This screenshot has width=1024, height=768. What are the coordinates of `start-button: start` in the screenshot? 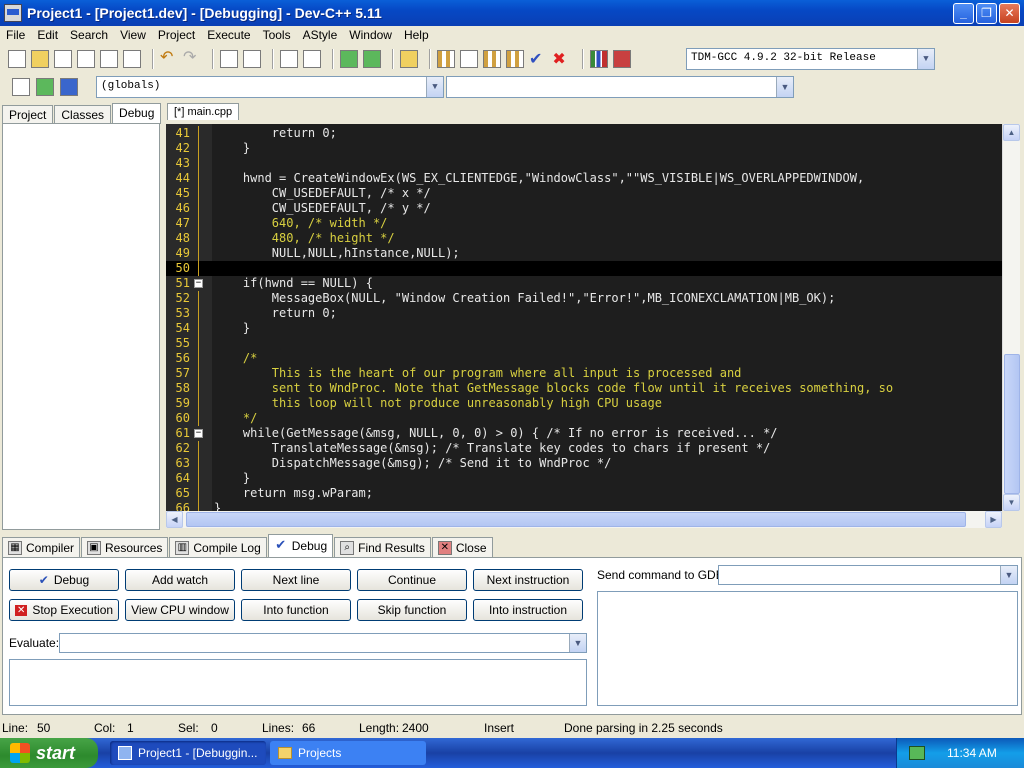 It's located at (49, 753).